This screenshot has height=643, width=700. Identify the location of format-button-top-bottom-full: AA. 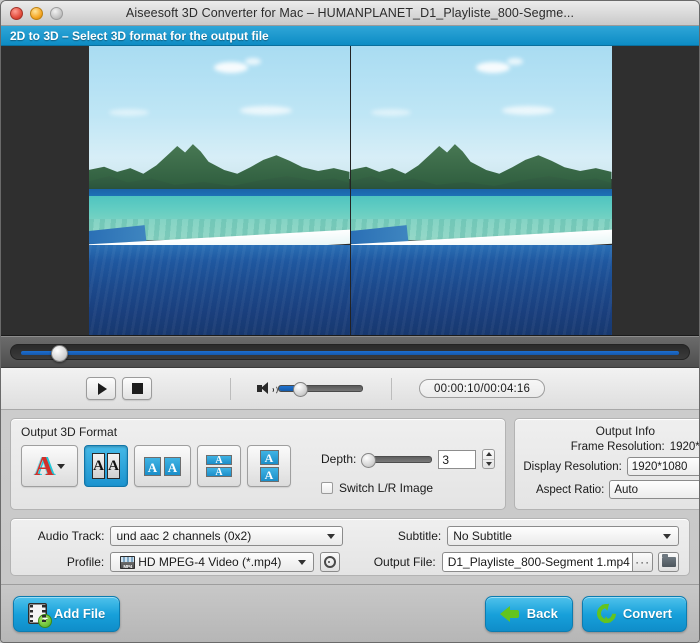
(269, 466).